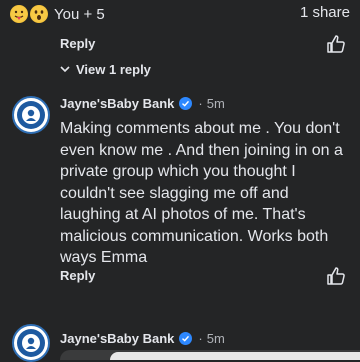  I want to click on chevron-down-icon, so click(65, 69).